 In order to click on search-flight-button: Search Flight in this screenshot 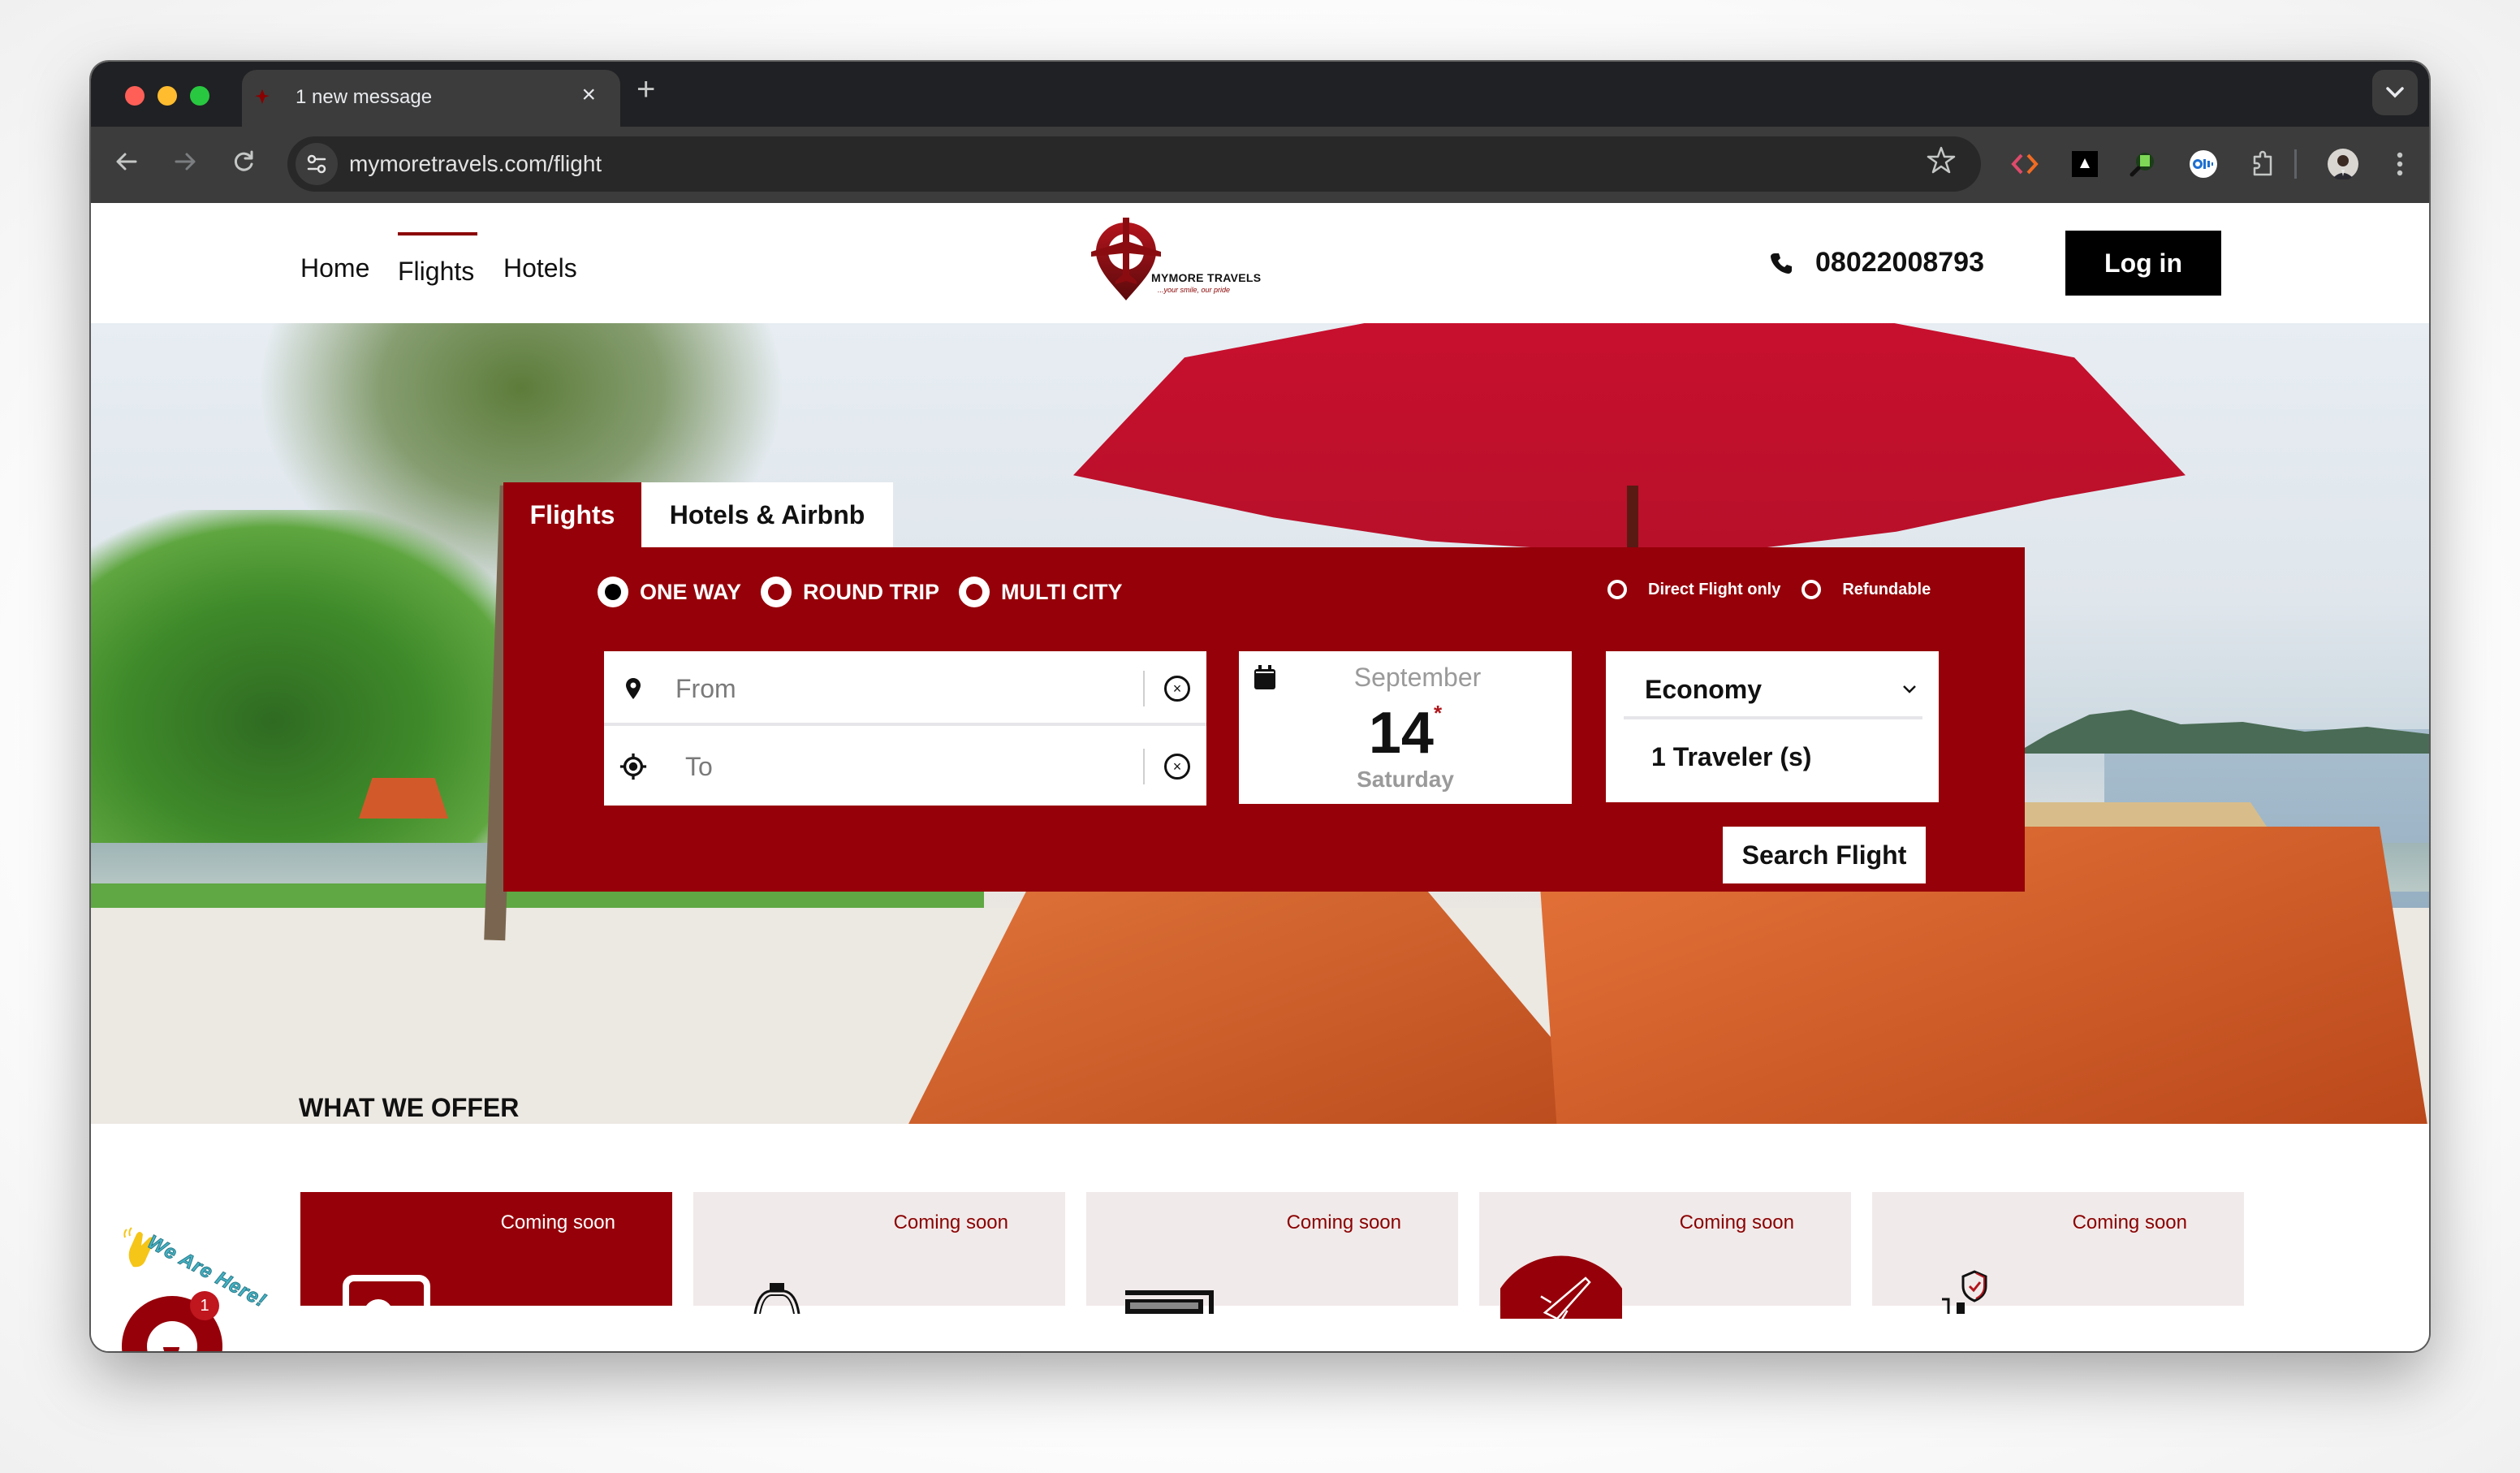, I will do `click(1825, 855)`.